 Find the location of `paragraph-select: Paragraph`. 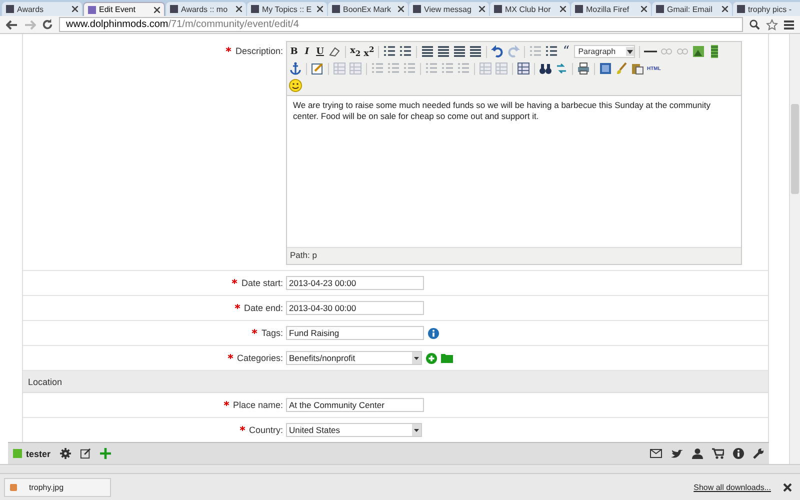

paragraph-select: Paragraph is located at coordinates (605, 51).